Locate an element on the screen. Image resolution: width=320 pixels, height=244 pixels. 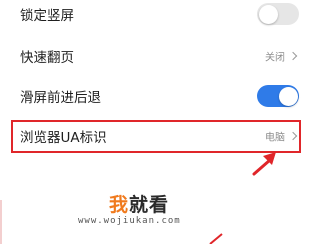
watermark-logo-accent: 我 is located at coordinates (119, 205).